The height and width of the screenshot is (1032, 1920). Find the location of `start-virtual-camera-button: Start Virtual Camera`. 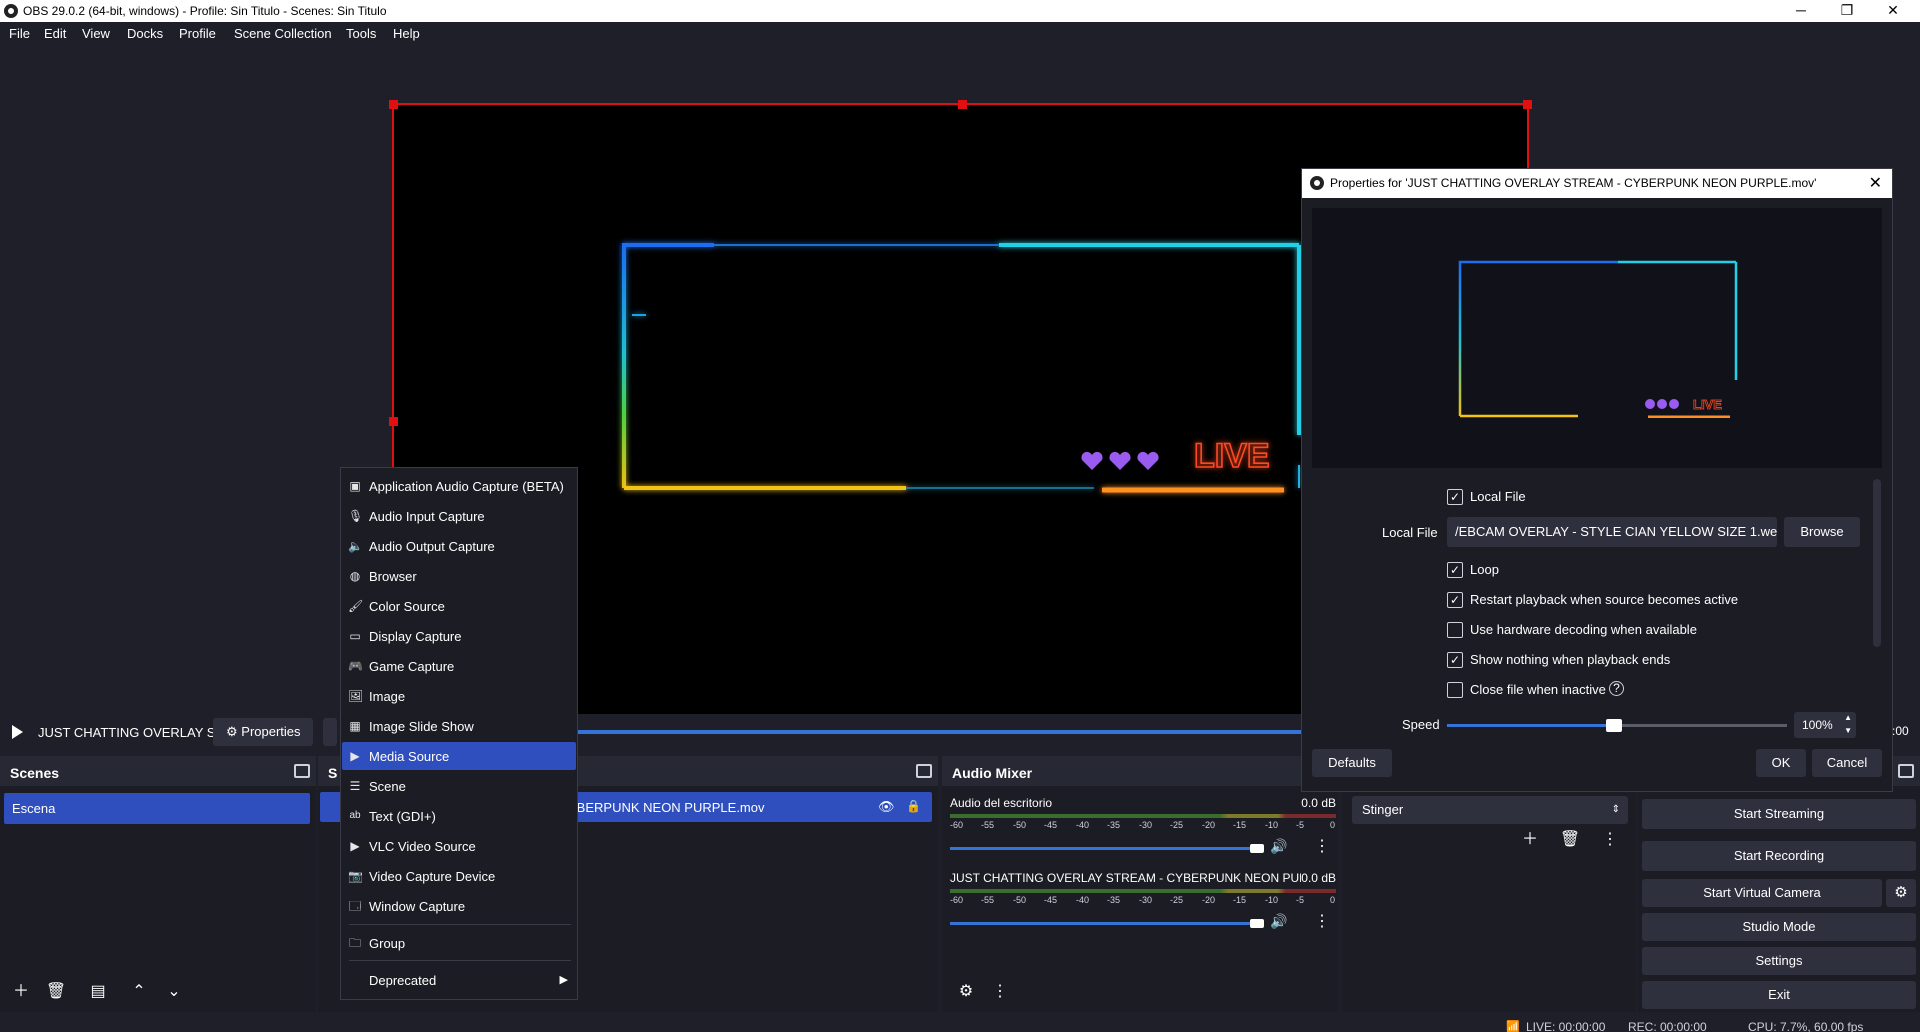

start-virtual-camera-button: Start Virtual Camera is located at coordinates (1762, 893).